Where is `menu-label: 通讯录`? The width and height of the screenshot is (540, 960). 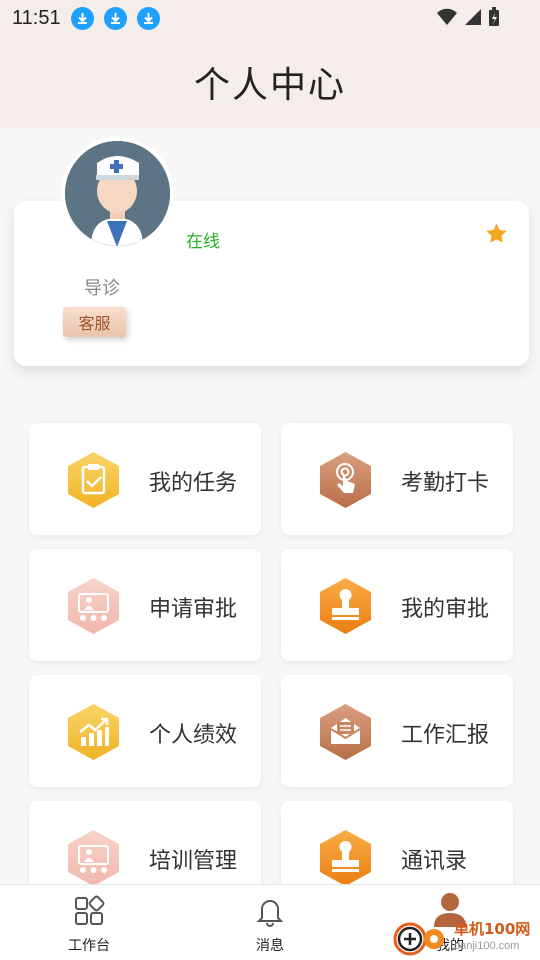 menu-label: 通讯录 is located at coordinates (434, 861).